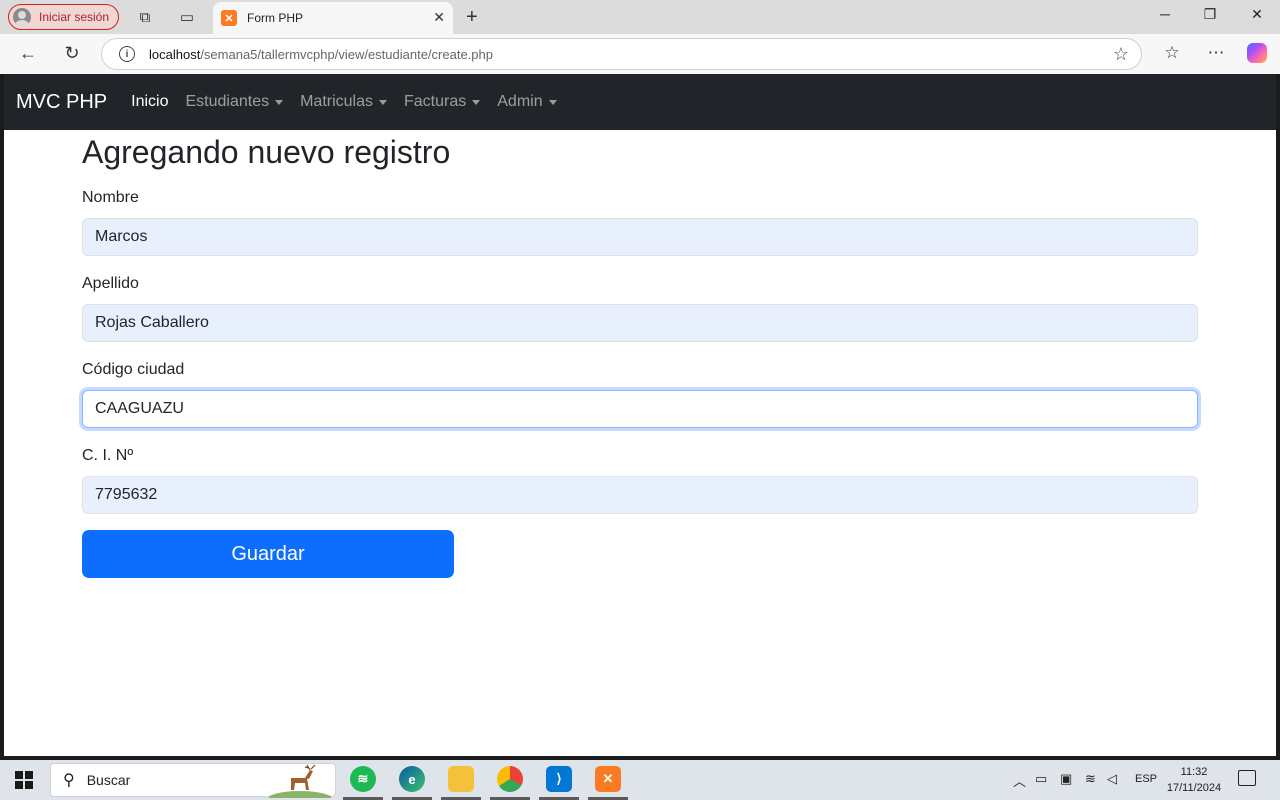 The image size is (1280, 800). What do you see at coordinates (363, 779) in the screenshot?
I see `spotify-icon: ≋` at bounding box center [363, 779].